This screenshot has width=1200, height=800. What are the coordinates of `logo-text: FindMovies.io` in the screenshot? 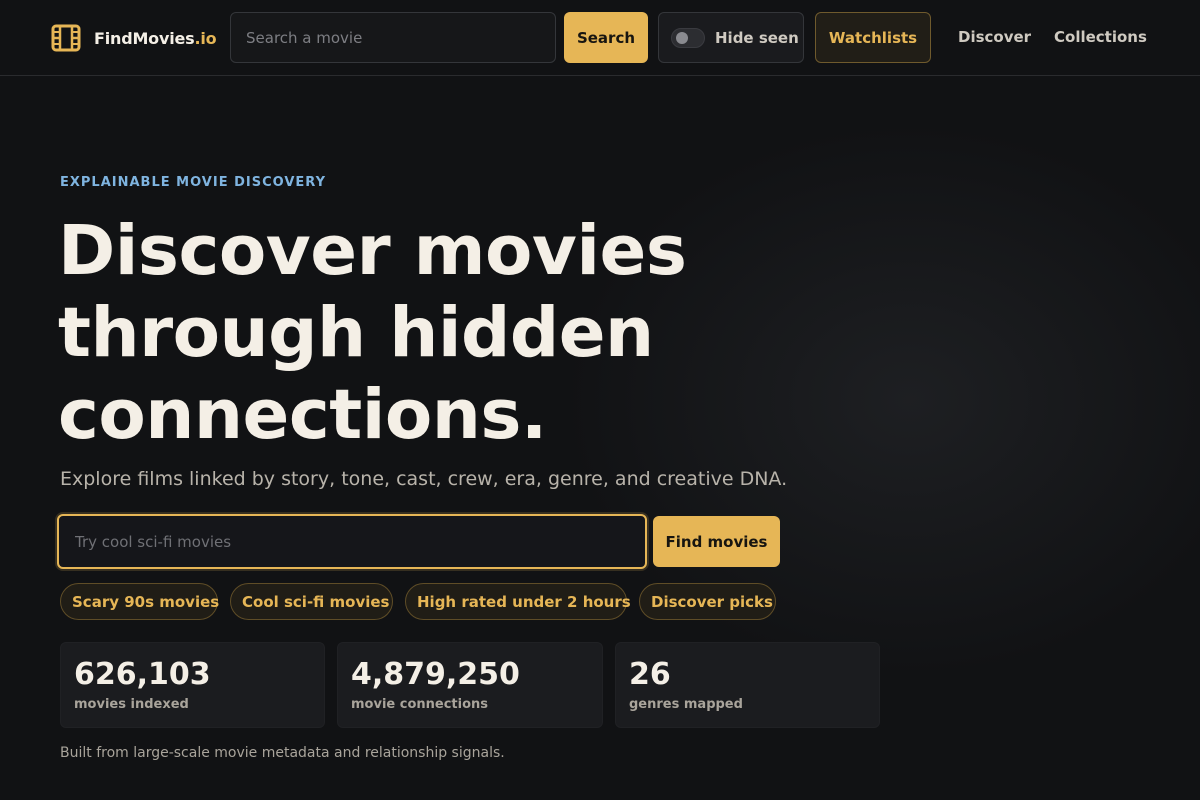 It's located at (155, 38).